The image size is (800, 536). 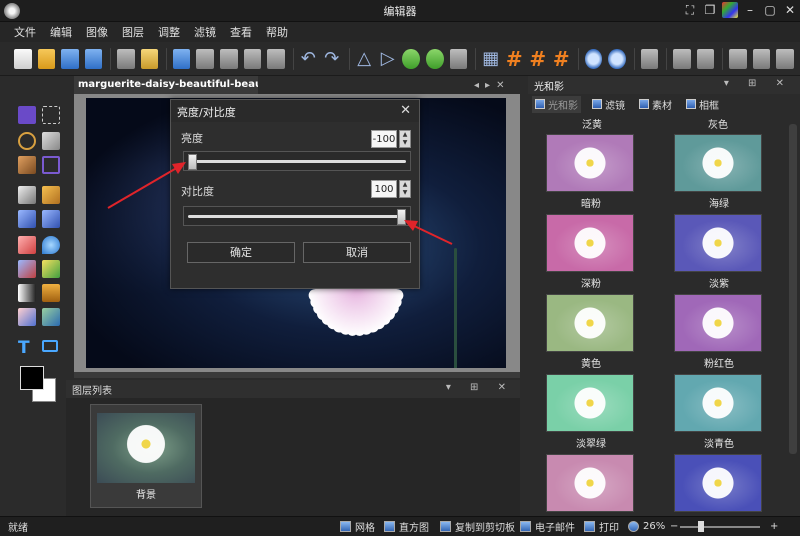 I want to click on contrast-spinner: ▲ ▼, so click(x=405, y=189).